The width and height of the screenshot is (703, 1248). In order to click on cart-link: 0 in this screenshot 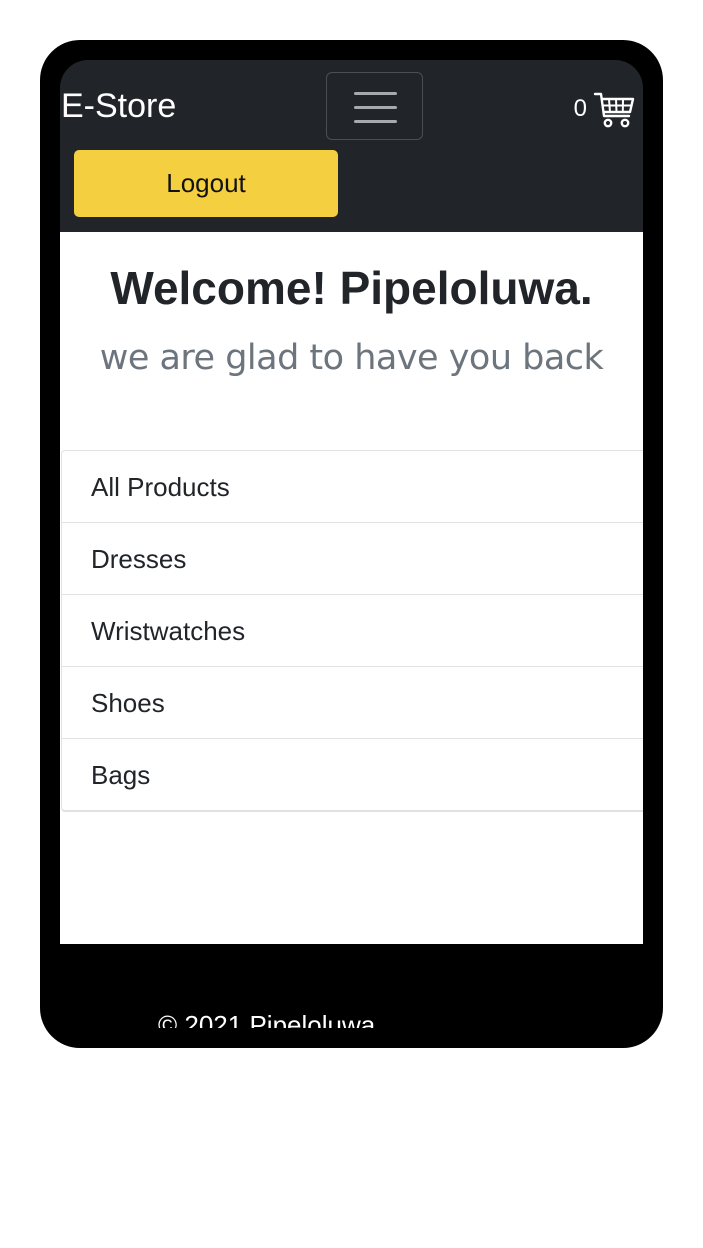, I will do `click(604, 109)`.